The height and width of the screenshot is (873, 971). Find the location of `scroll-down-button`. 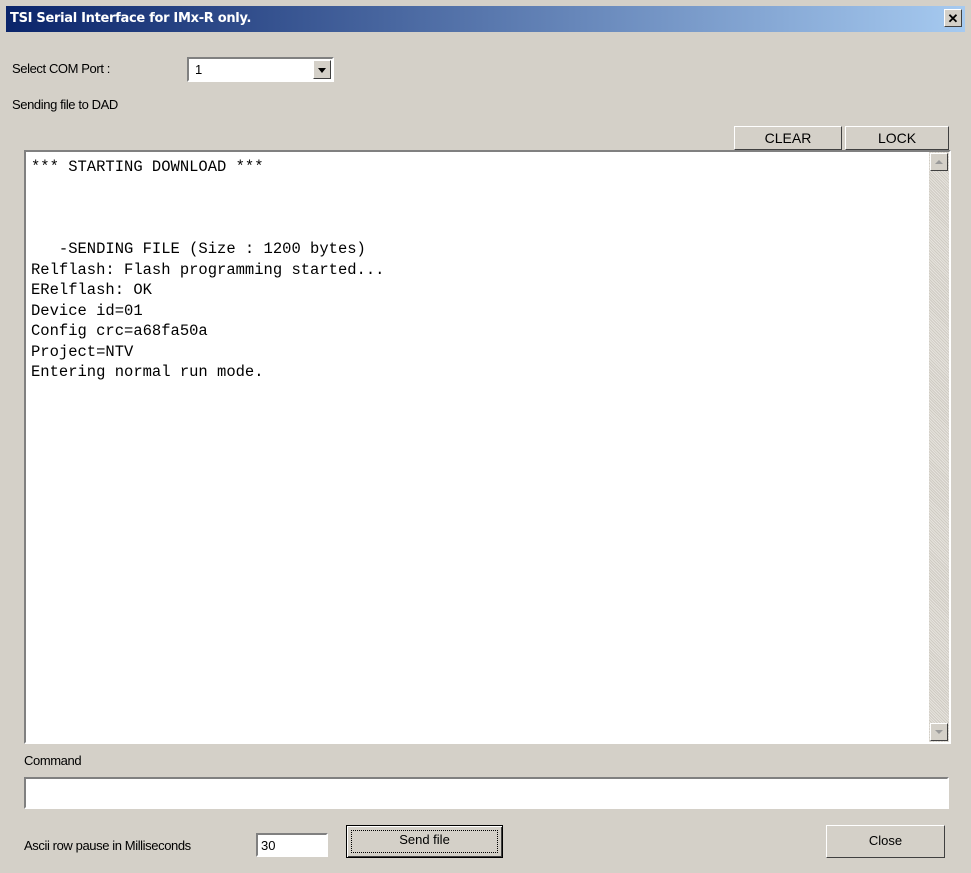

scroll-down-button is located at coordinates (939, 732).